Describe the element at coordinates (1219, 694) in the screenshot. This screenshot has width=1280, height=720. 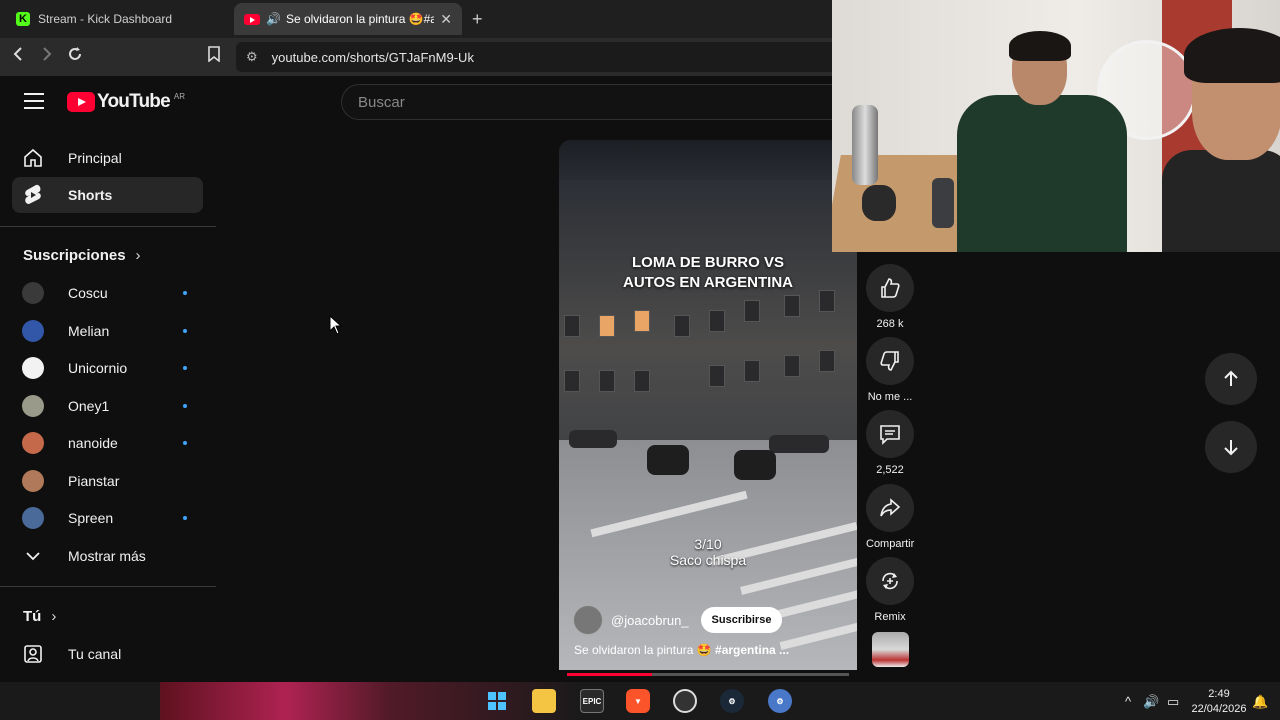
I see `clock-time: 2:49` at that location.